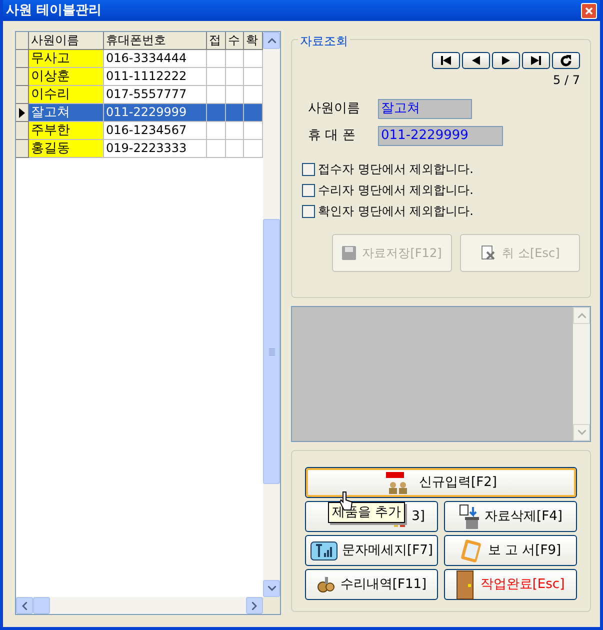 The image size is (603, 630). Describe the element at coordinates (66, 131) in the screenshot. I see `table-cell: 주부한` at that location.